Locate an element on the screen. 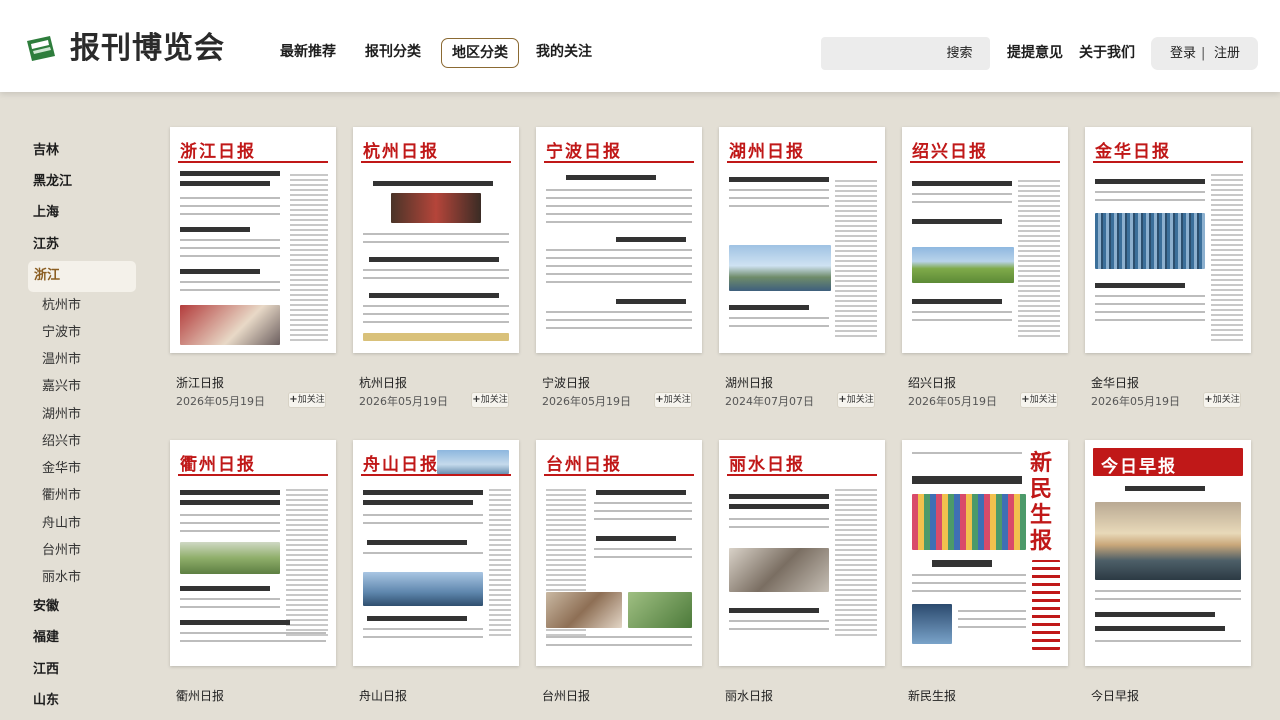  newspaper-thumbnail: 浙江日报 is located at coordinates (253, 240).